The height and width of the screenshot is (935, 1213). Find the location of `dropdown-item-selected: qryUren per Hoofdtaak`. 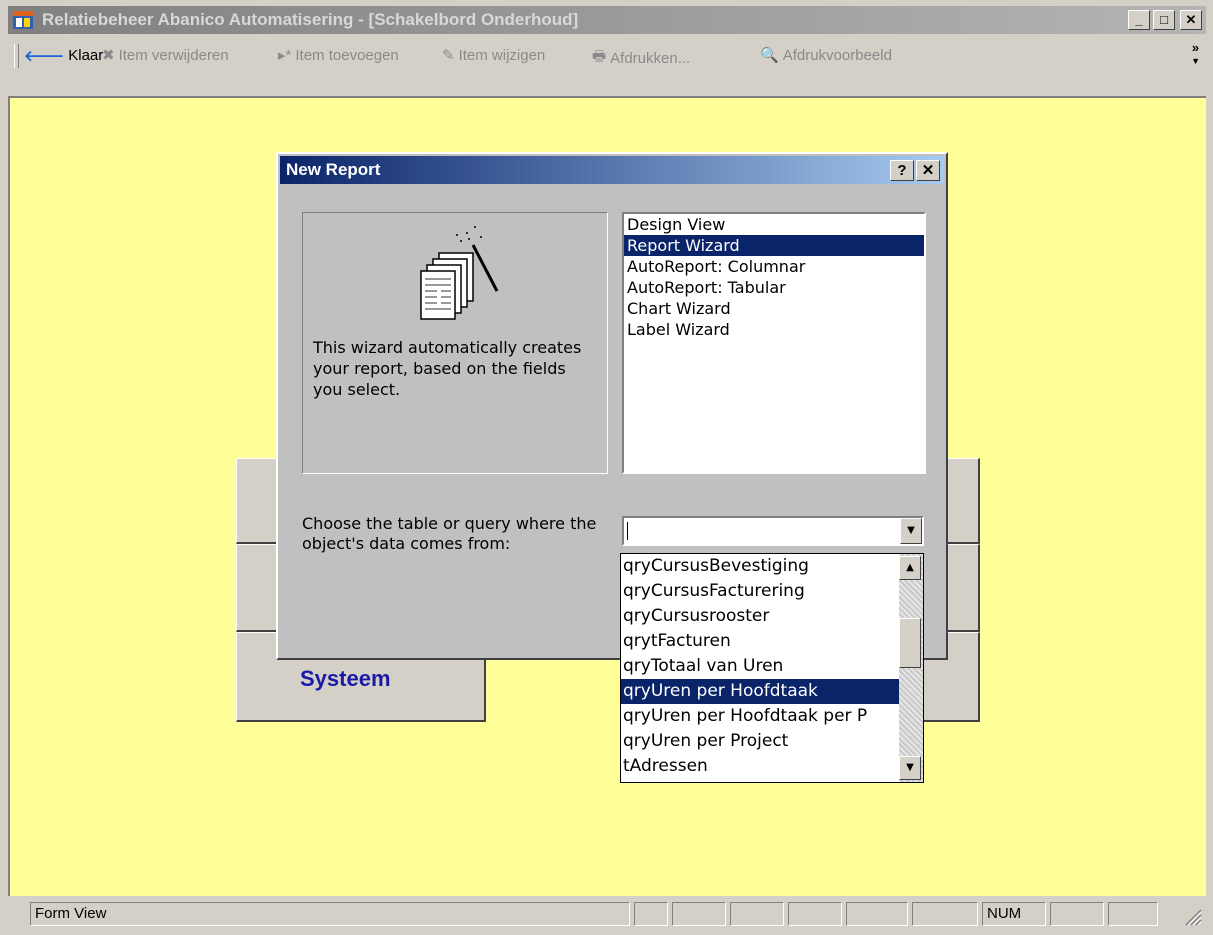

dropdown-item-selected: qryUren per Hoofdtaak is located at coordinates (772, 691).